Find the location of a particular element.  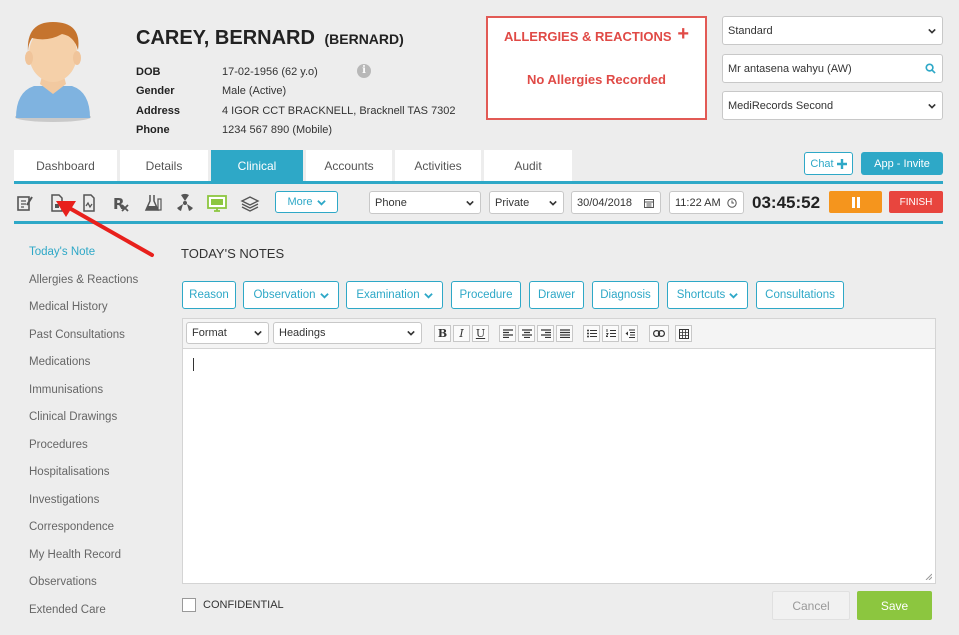

editor-toolbar: Format Headings B I U is located at coordinates (559, 333).